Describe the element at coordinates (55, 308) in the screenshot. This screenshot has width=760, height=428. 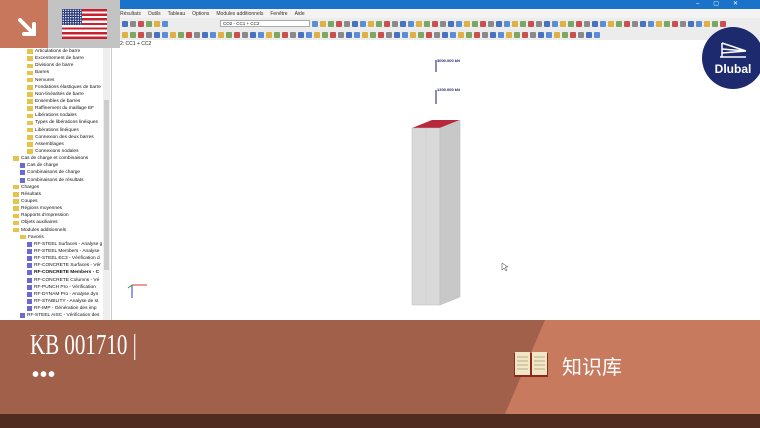
I see `tree-item: RF-IMP - Génération des imp` at that location.